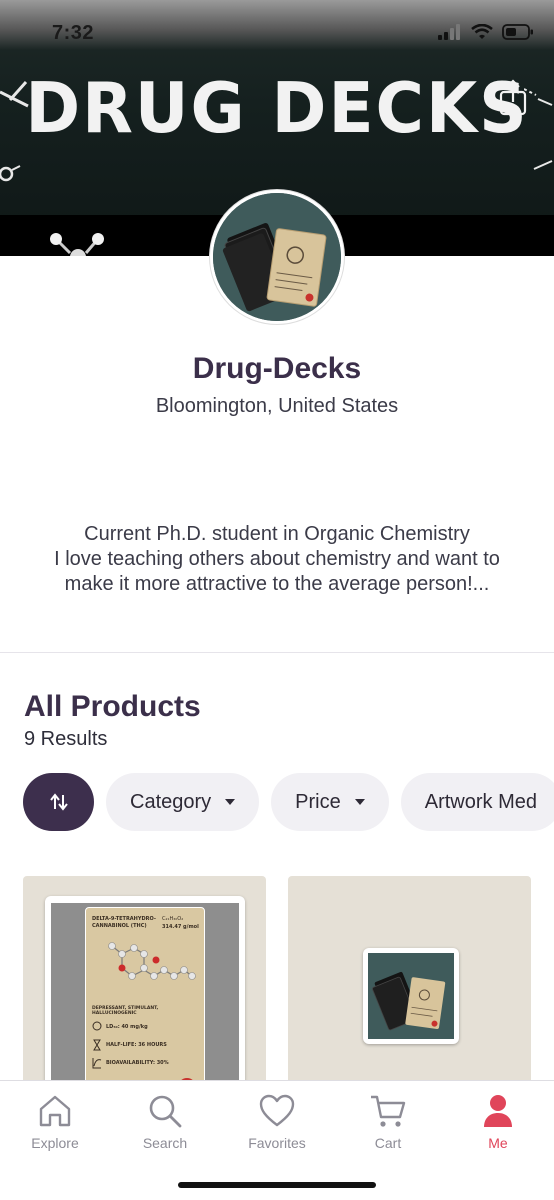 This screenshot has width=554, height=1200. I want to click on section-divider, so click(277, 652).